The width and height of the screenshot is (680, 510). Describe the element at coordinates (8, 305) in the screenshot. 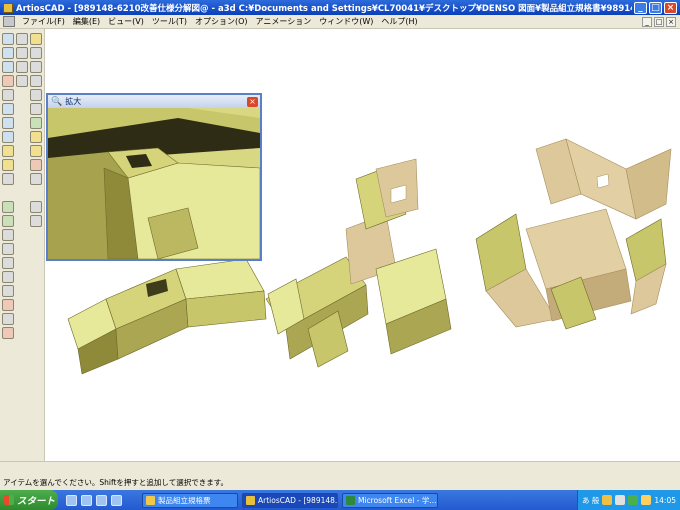

I see `tool-j-icon` at that location.